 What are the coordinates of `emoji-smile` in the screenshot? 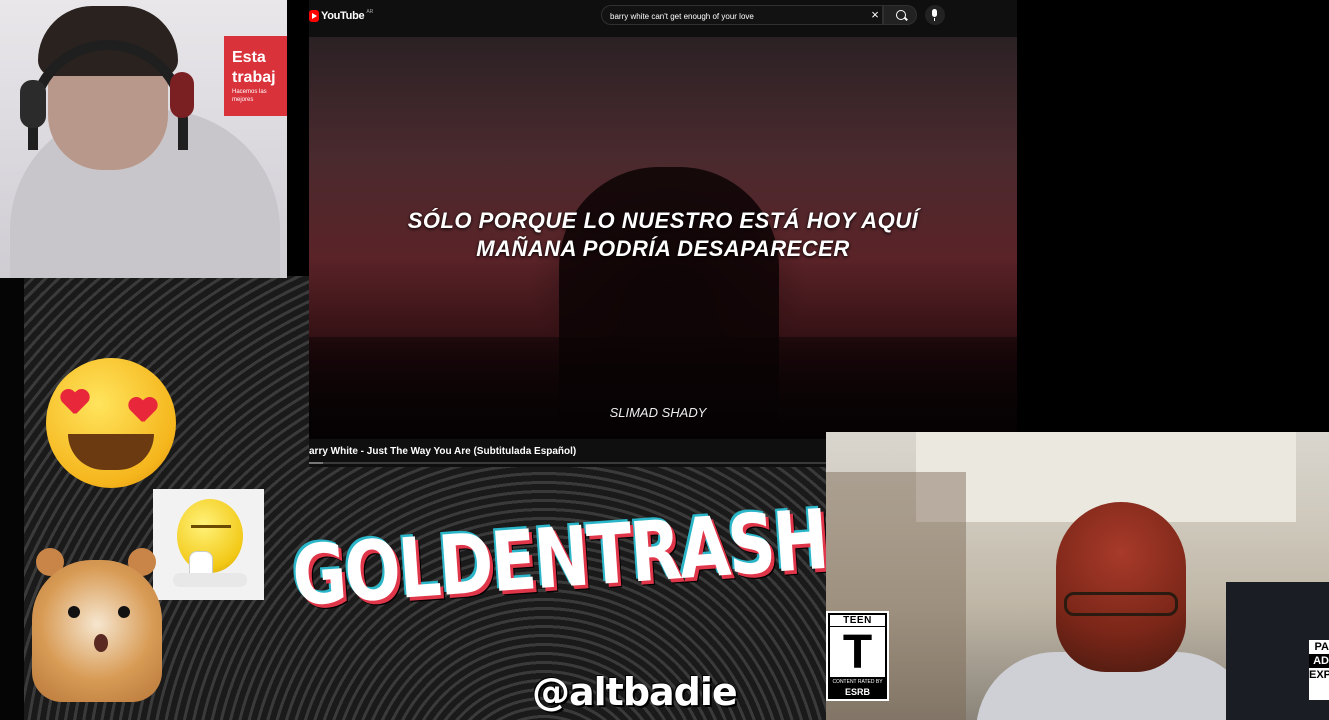 It's located at (111, 452).